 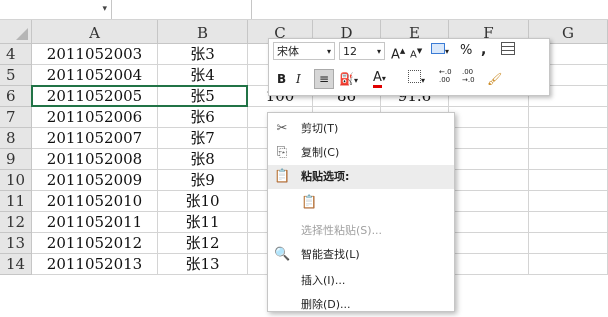 I want to click on paste-option-button: 📋, so click(x=361, y=204).